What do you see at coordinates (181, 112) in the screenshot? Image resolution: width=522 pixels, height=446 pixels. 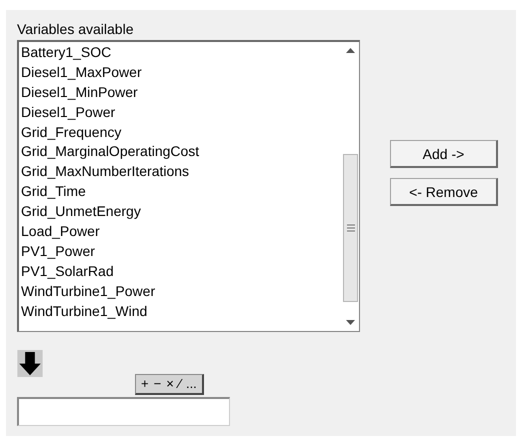 I see `list-item: Diesel1_Power` at bounding box center [181, 112].